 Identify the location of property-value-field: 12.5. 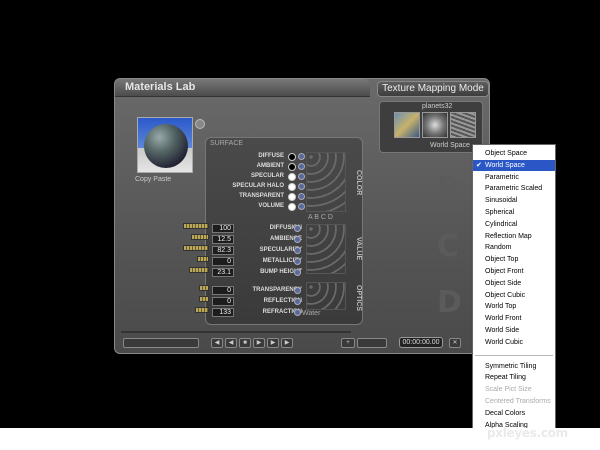
(223, 239).